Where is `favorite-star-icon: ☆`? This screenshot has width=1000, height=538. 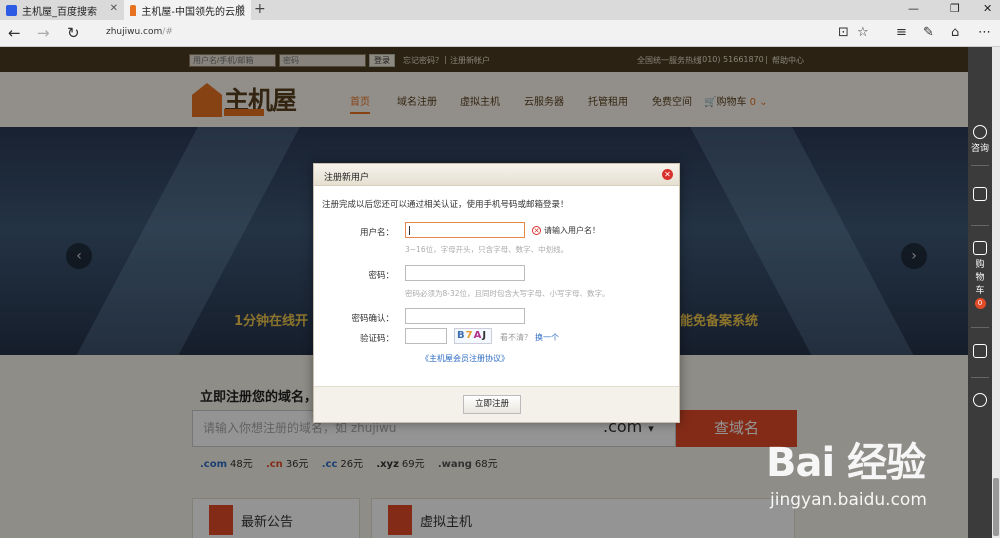 favorite-star-icon: ☆ is located at coordinates (863, 32).